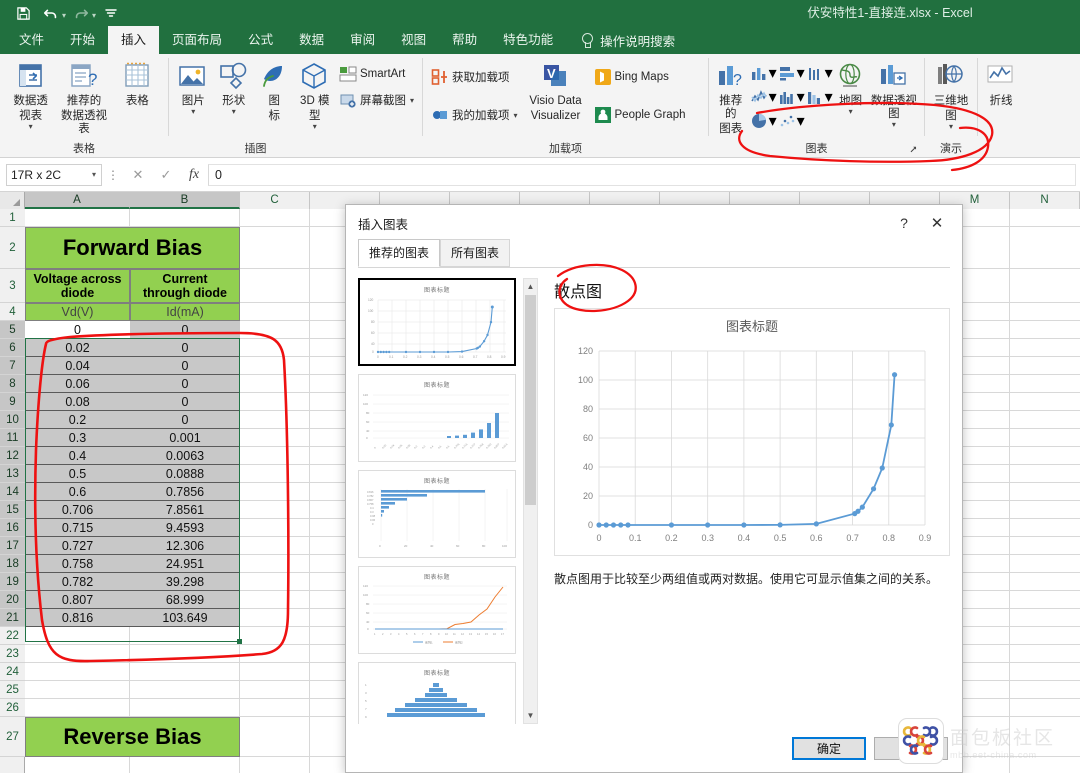 This screenshot has height=773, width=1080. What do you see at coordinates (791, 73) in the screenshot?
I see `bar-chart-button: ▾` at bounding box center [791, 73].